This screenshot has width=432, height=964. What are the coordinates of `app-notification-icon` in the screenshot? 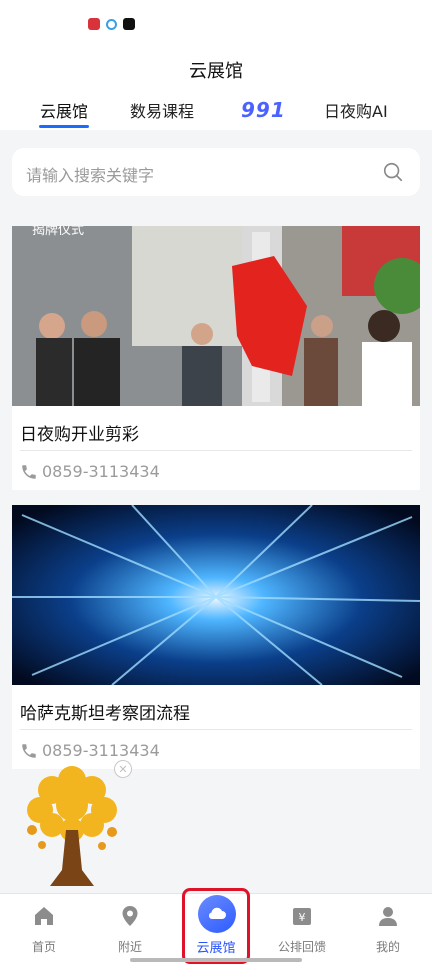 It's located at (94, 24).